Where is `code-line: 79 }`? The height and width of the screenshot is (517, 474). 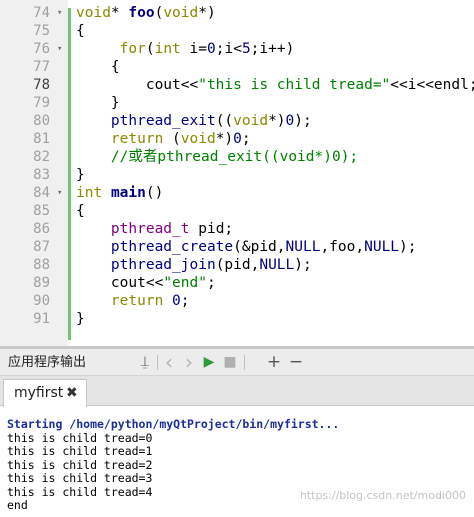
code-line: 79 } is located at coordinates (237, 103).